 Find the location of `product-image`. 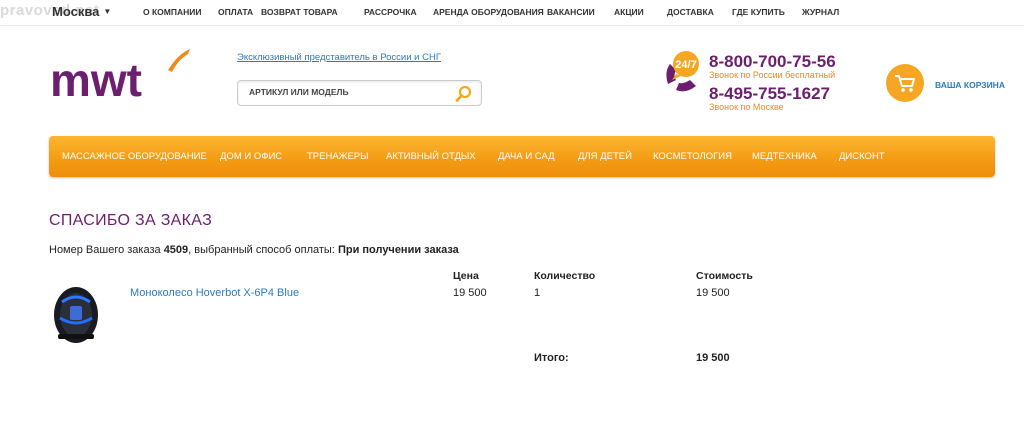

product-image is located at coordinates (76, 315).